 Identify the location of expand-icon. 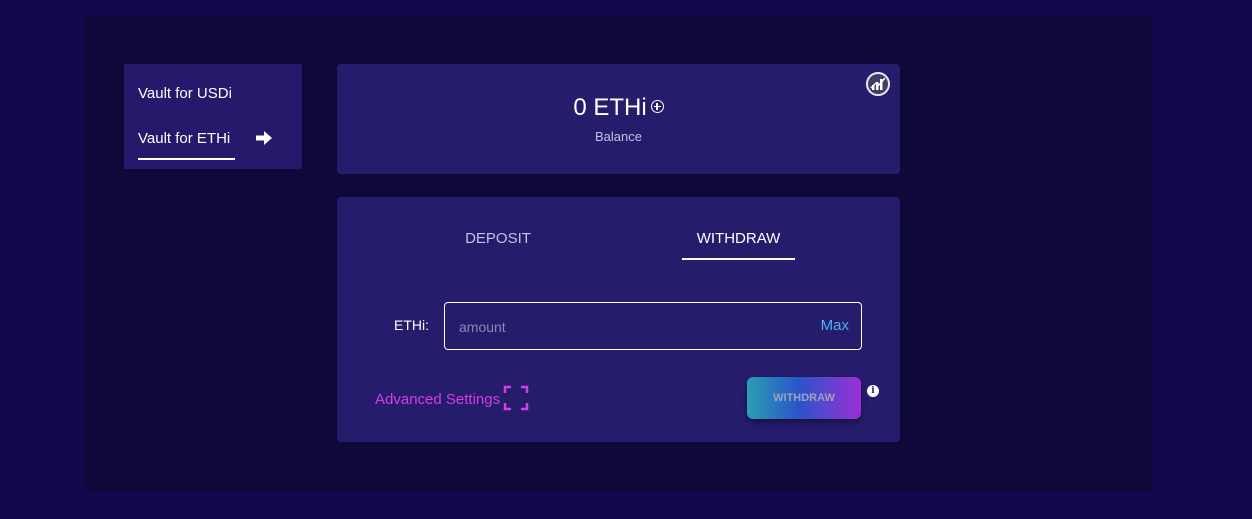
(516, 398).